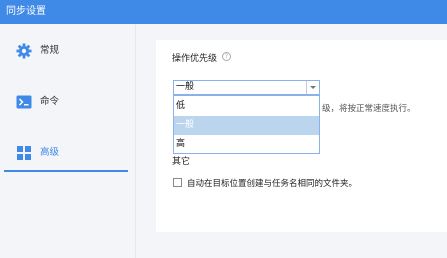 The width and height of the screenshot is (447, 258). What do you see at coordinates (68, 155) in the screenshot?
I see `sidebar-item-advanced: 高级` at bounding box center [68, 155].